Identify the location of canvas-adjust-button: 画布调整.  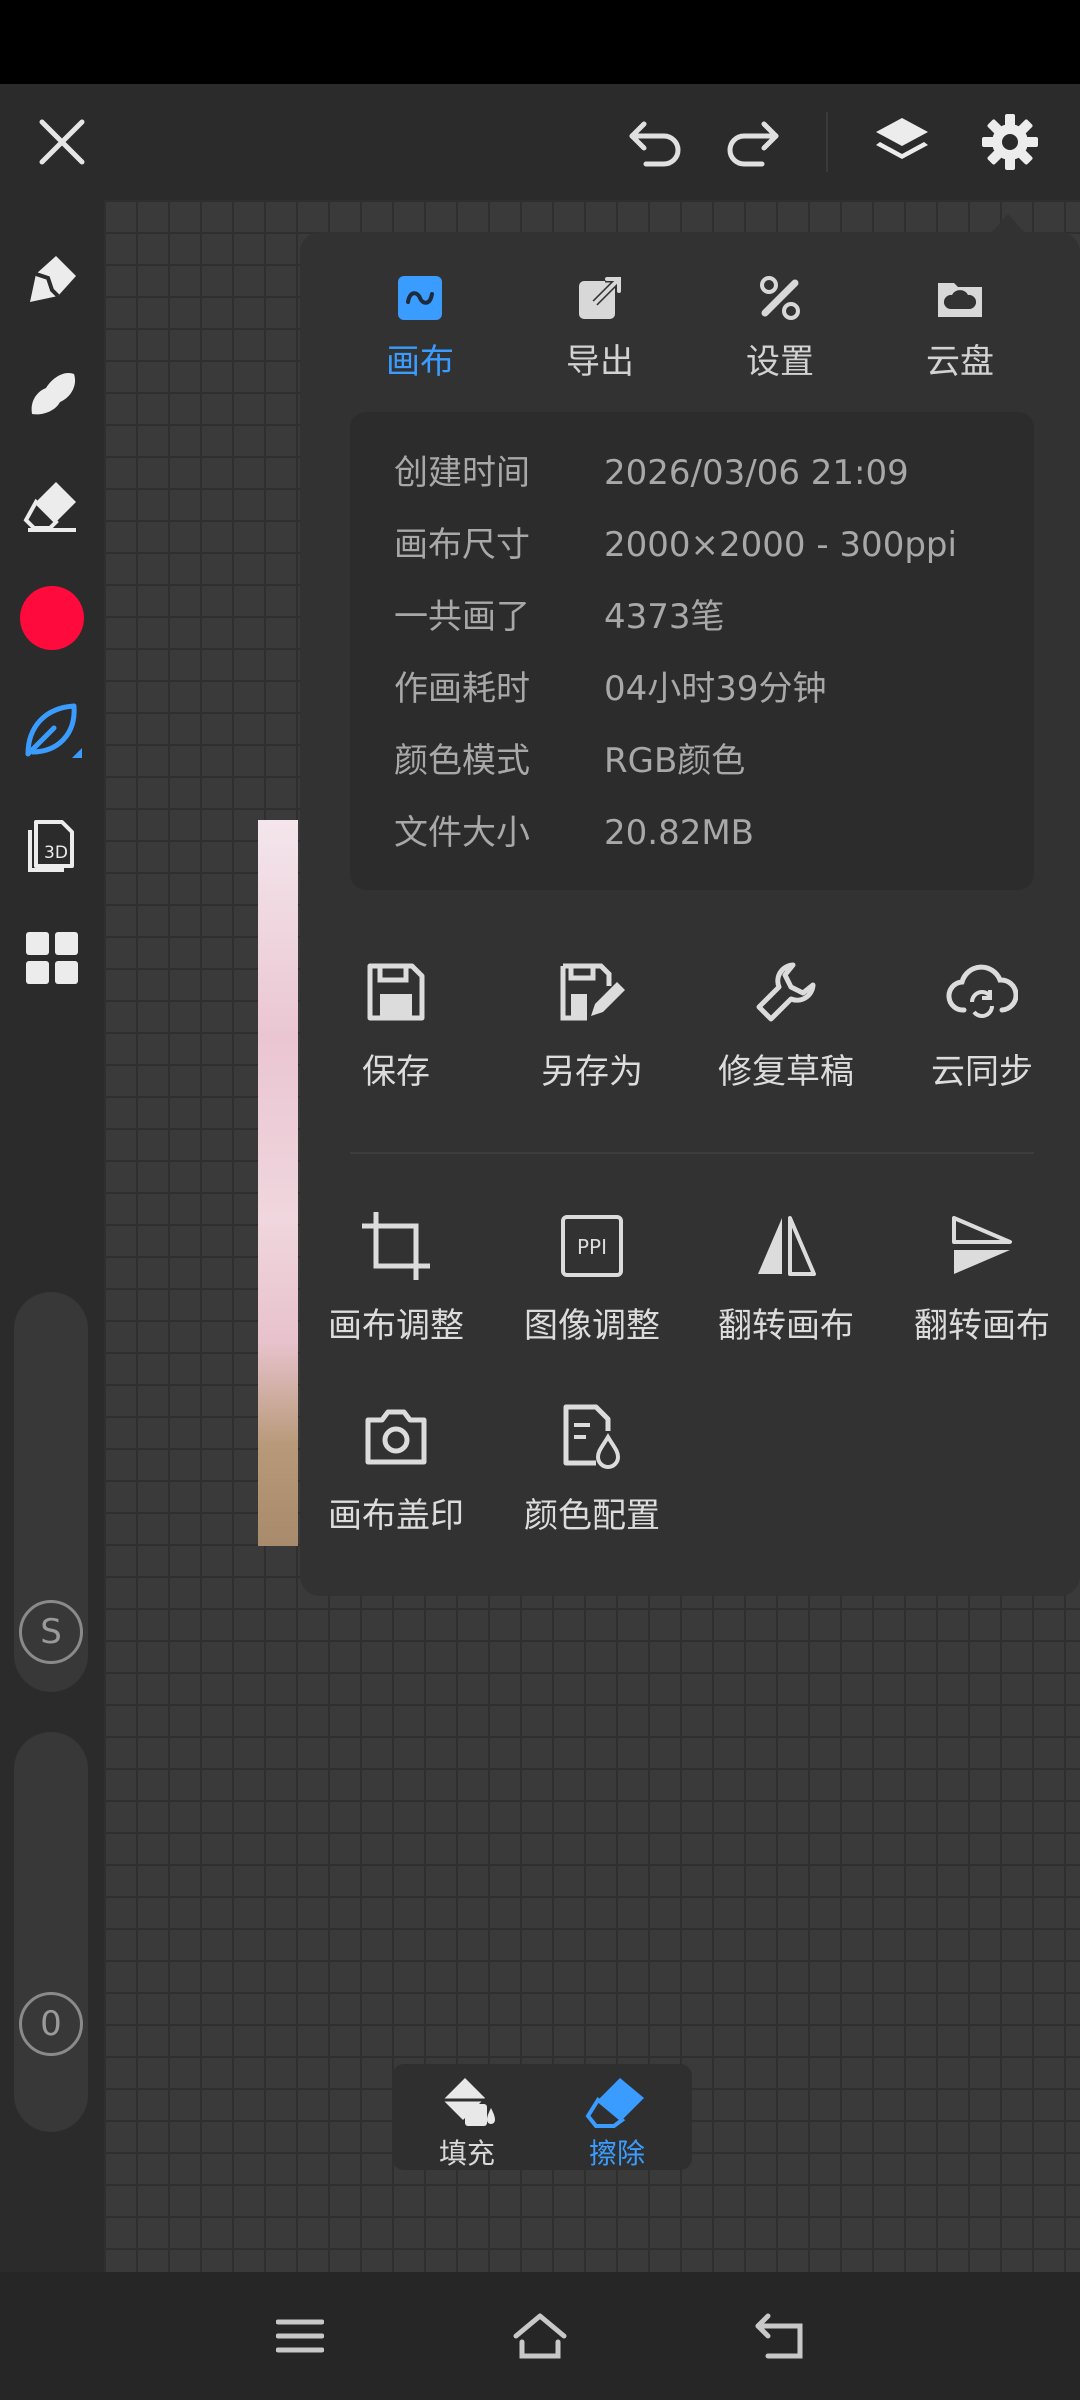
(396, 1276).